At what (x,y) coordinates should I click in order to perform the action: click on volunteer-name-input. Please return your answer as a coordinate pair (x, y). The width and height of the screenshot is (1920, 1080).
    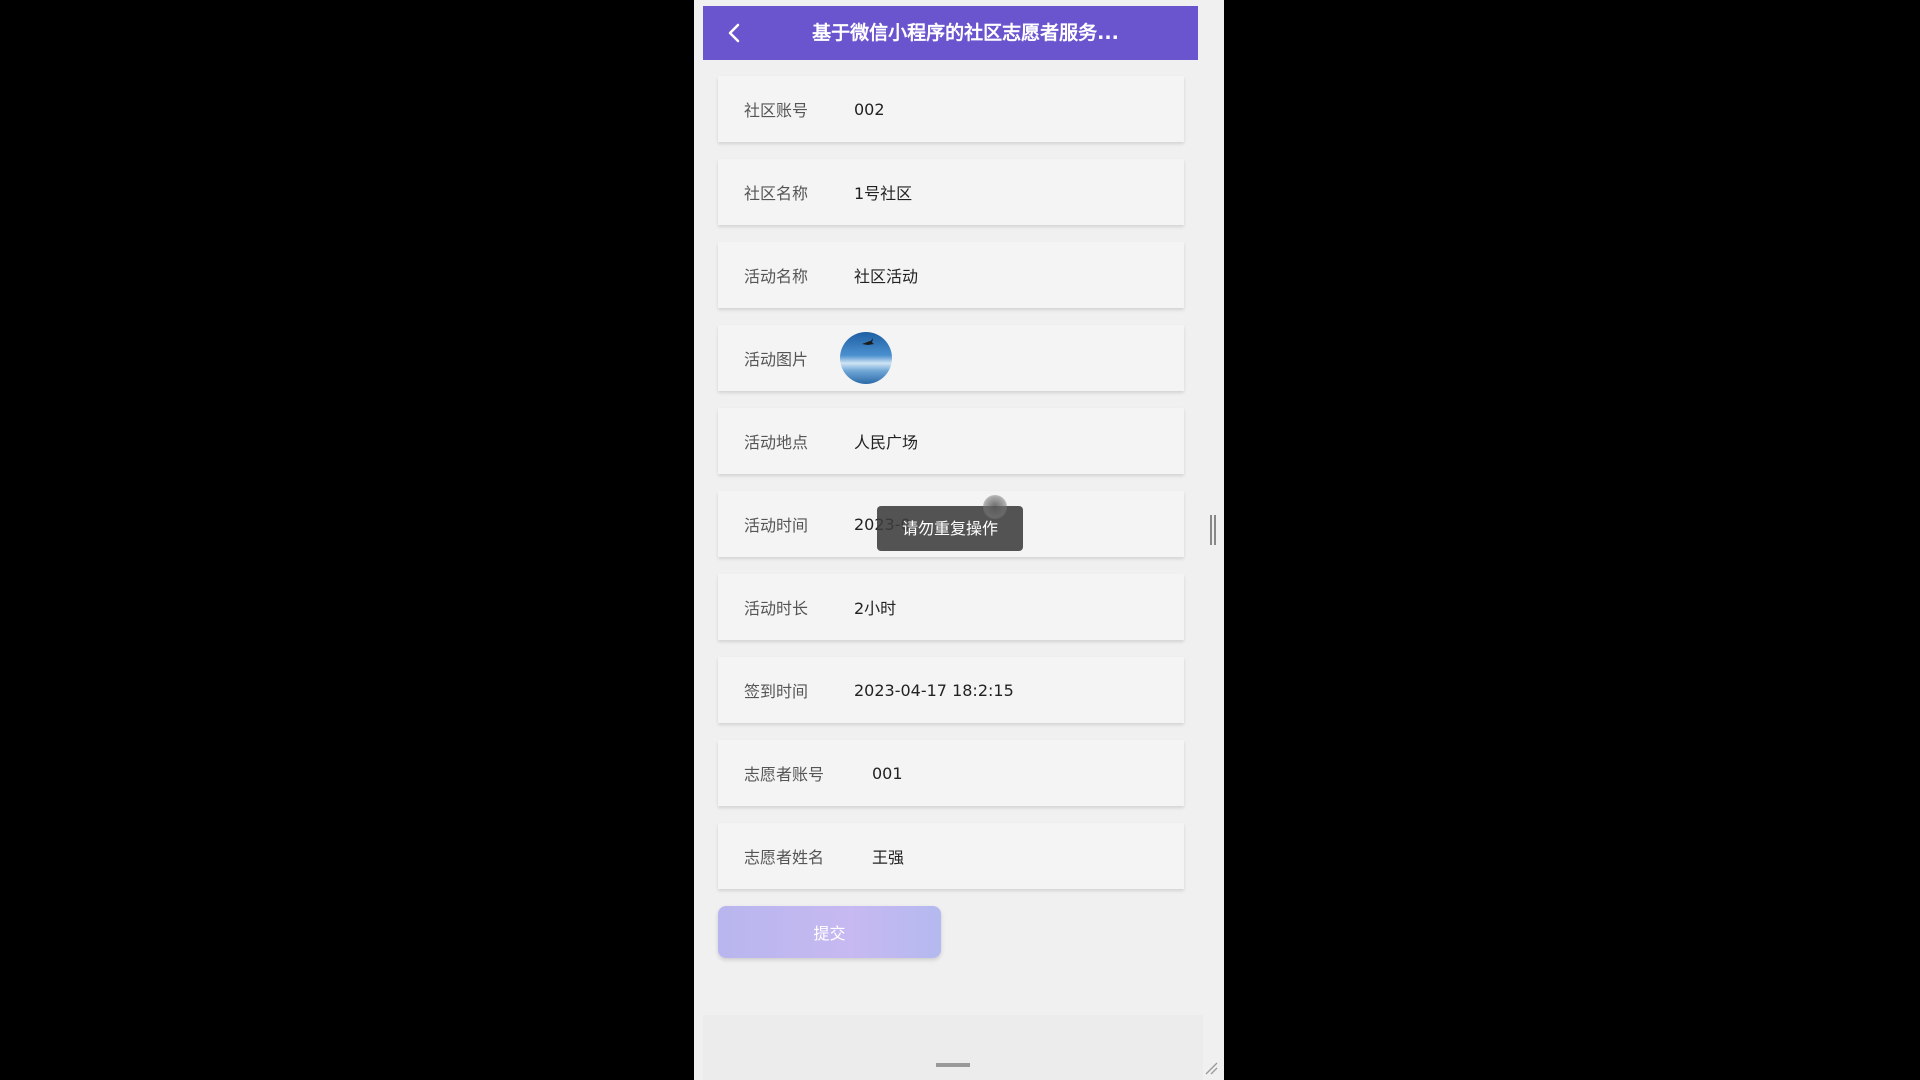
    Looking at the image, I should click on (1022, 856).